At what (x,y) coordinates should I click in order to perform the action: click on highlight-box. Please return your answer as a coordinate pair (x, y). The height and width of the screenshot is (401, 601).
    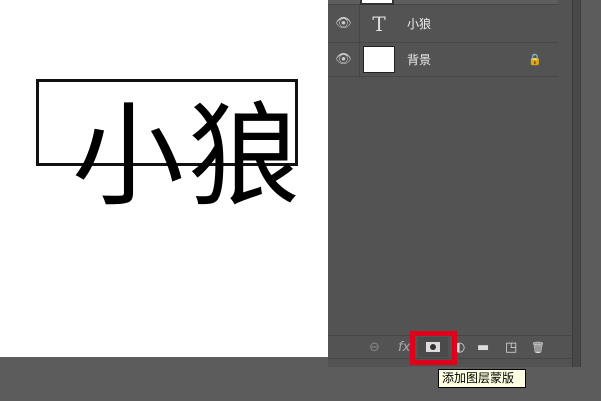
    Looking at the image, I should click on (433, 348).